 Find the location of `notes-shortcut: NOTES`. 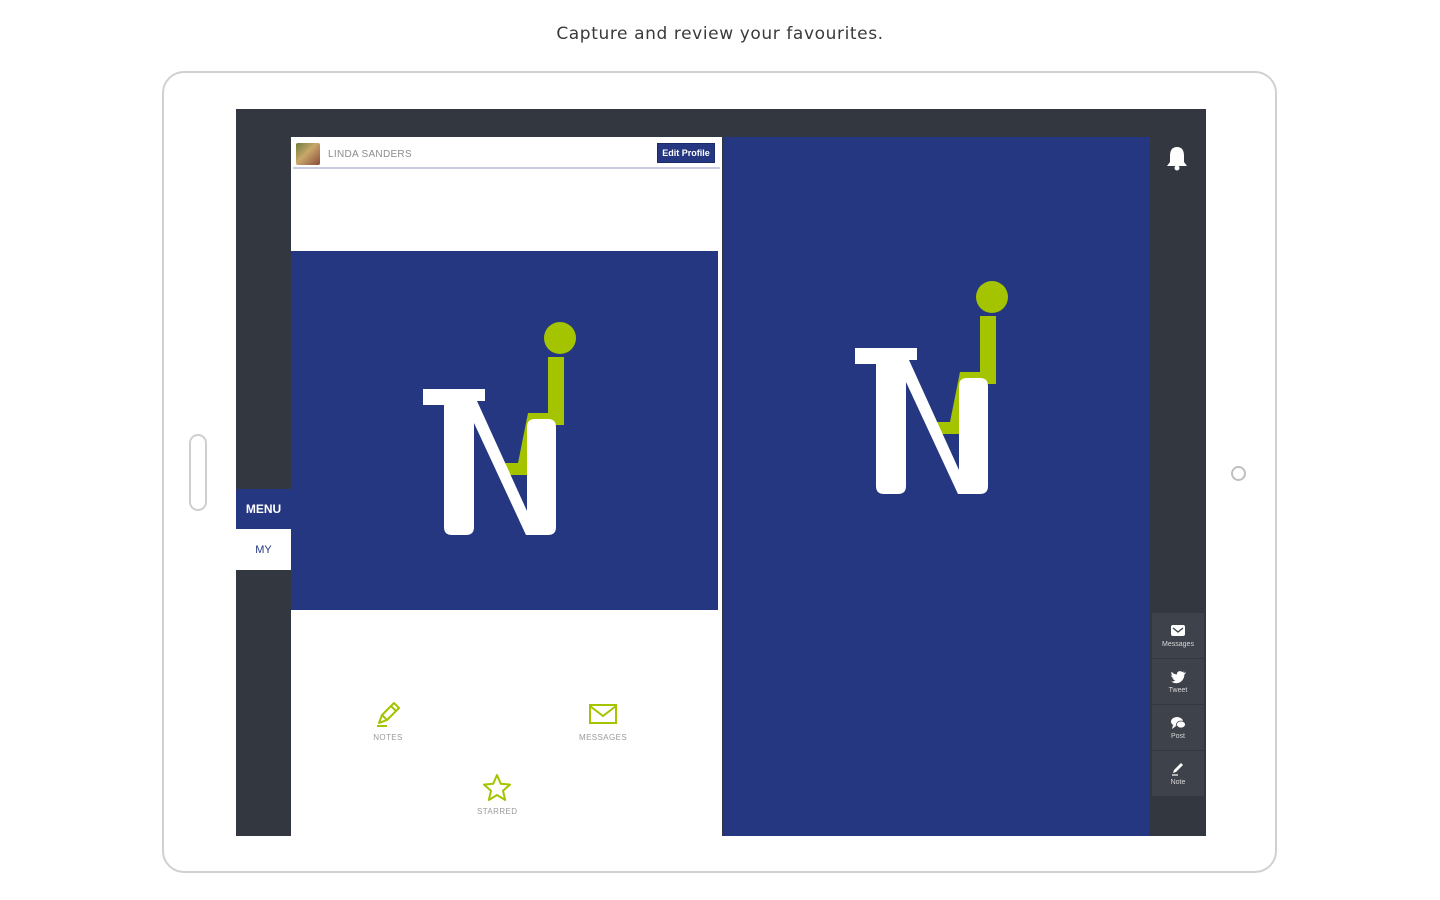

notes-shortcut: NOTES is located at coordinates (388, 720).